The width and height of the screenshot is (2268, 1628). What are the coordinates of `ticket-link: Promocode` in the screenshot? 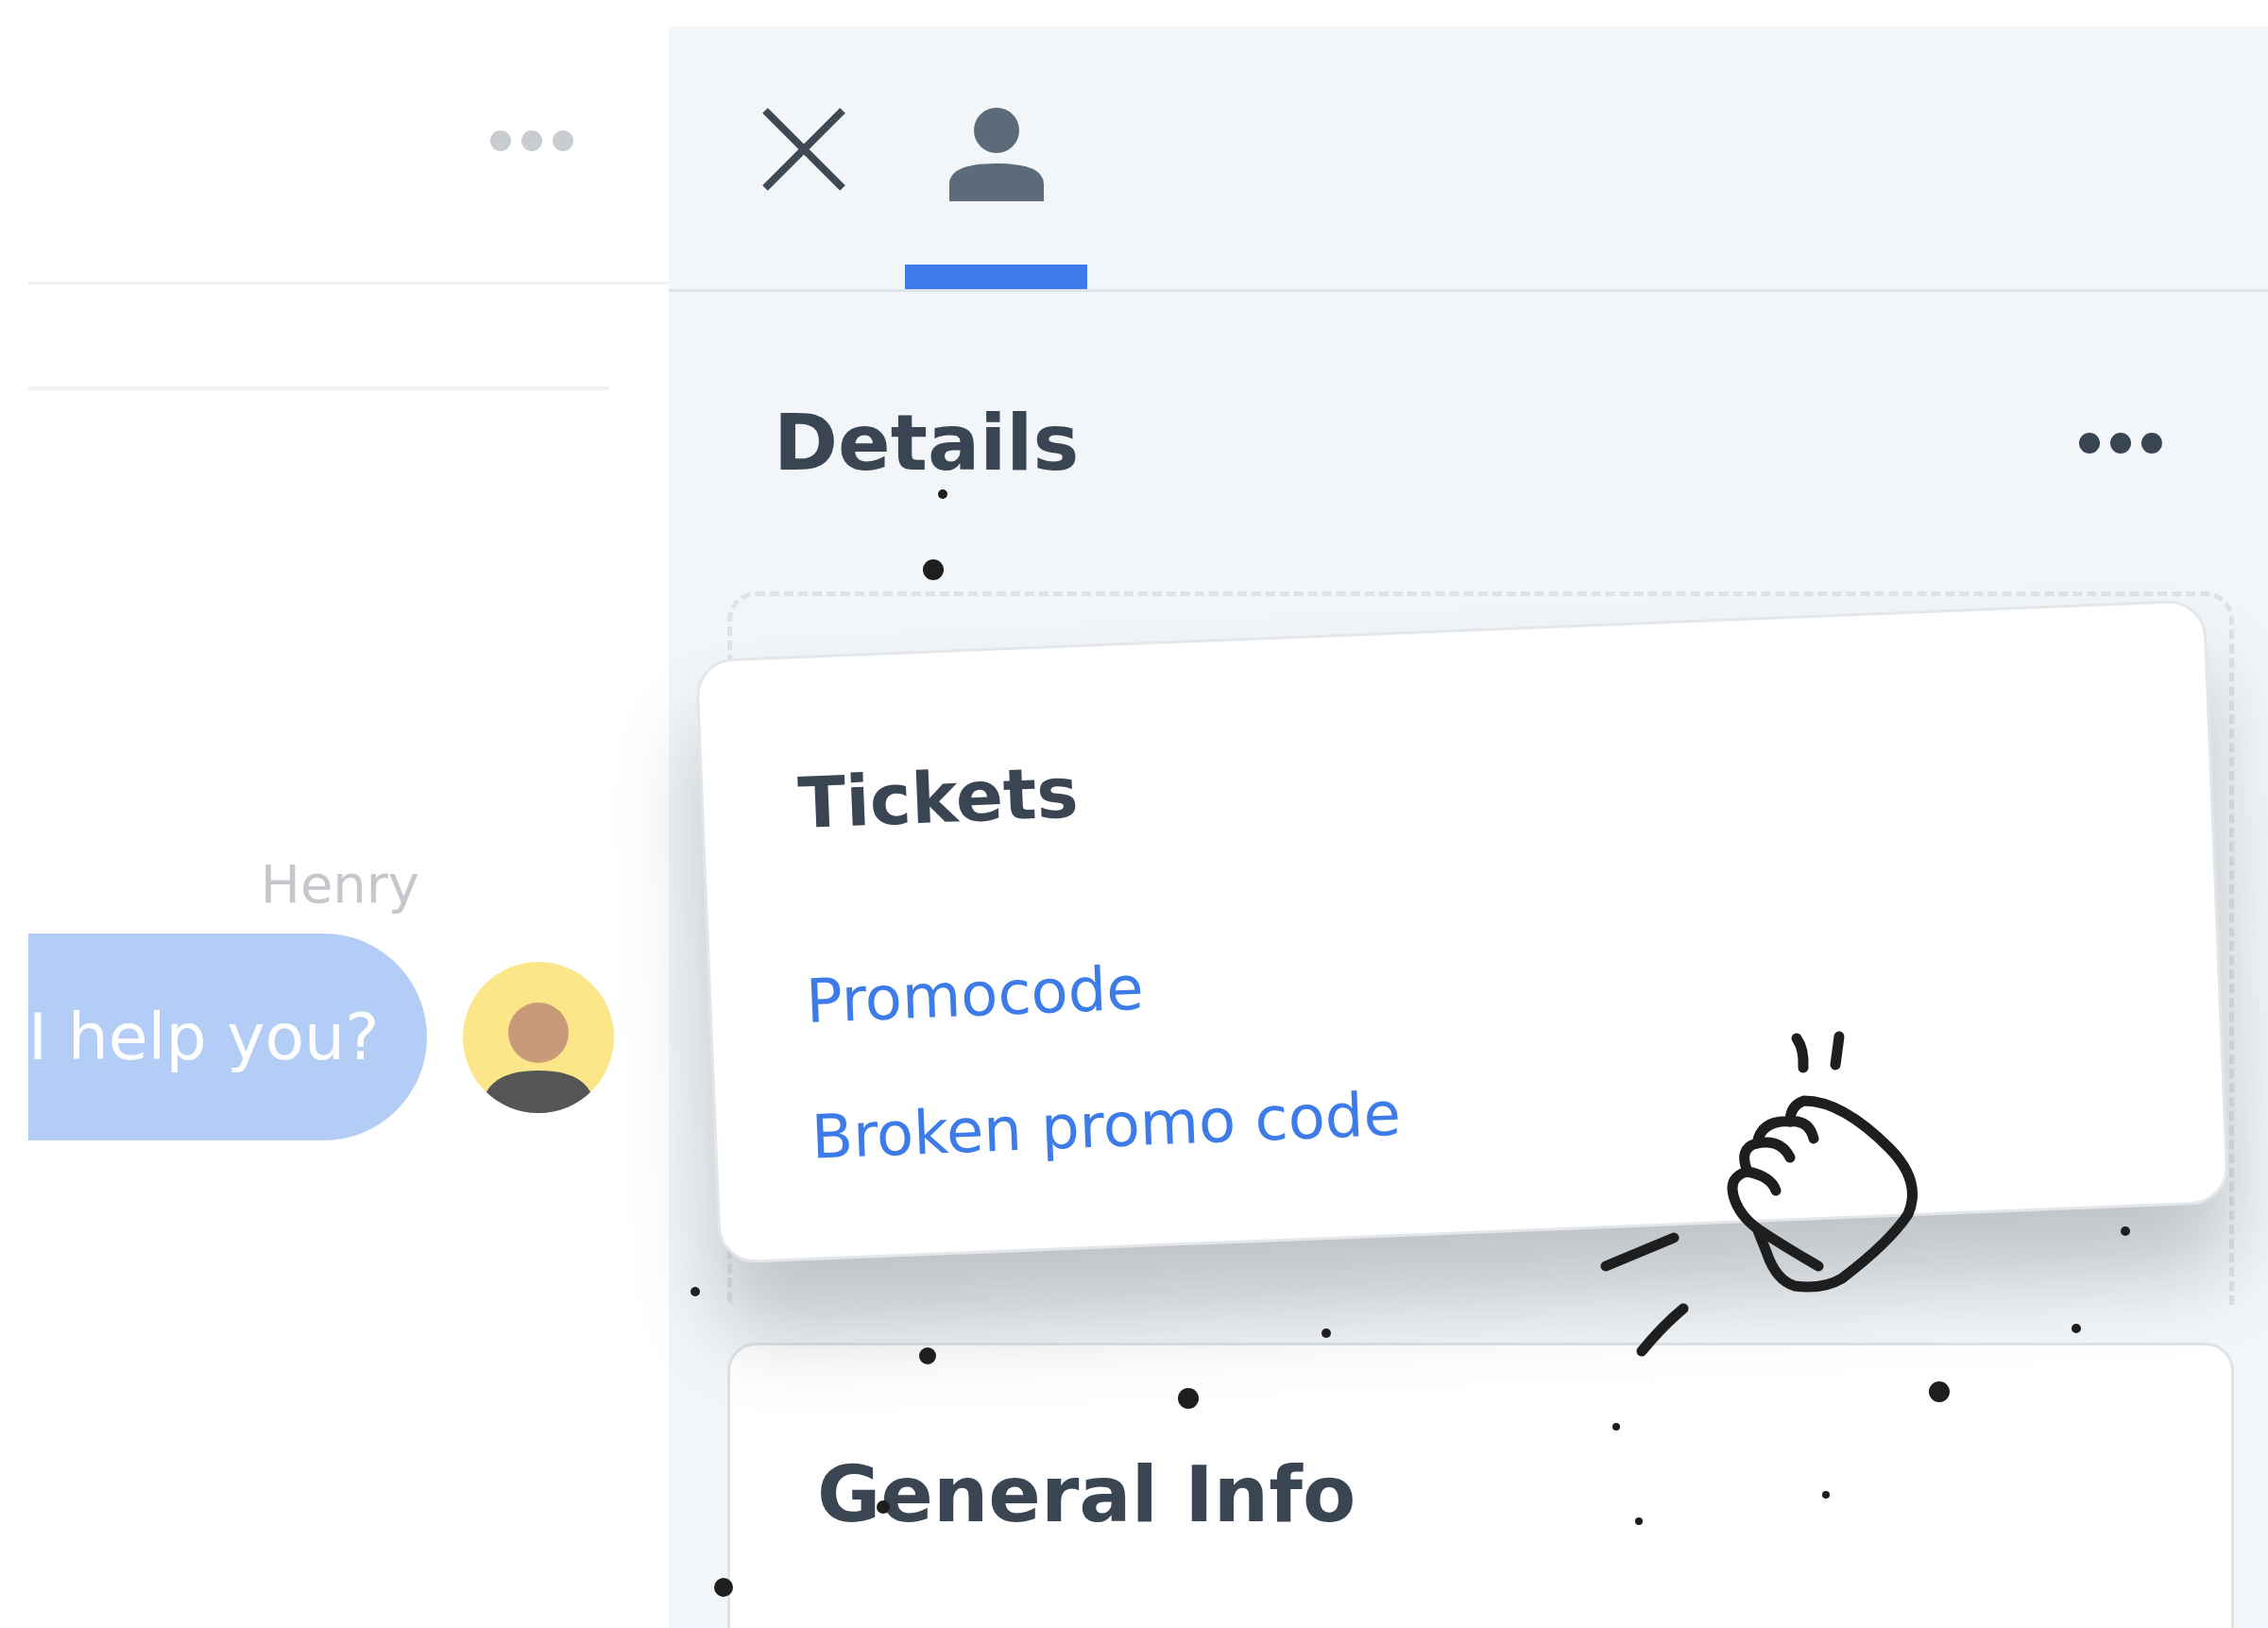 It's located at (1464, 976).